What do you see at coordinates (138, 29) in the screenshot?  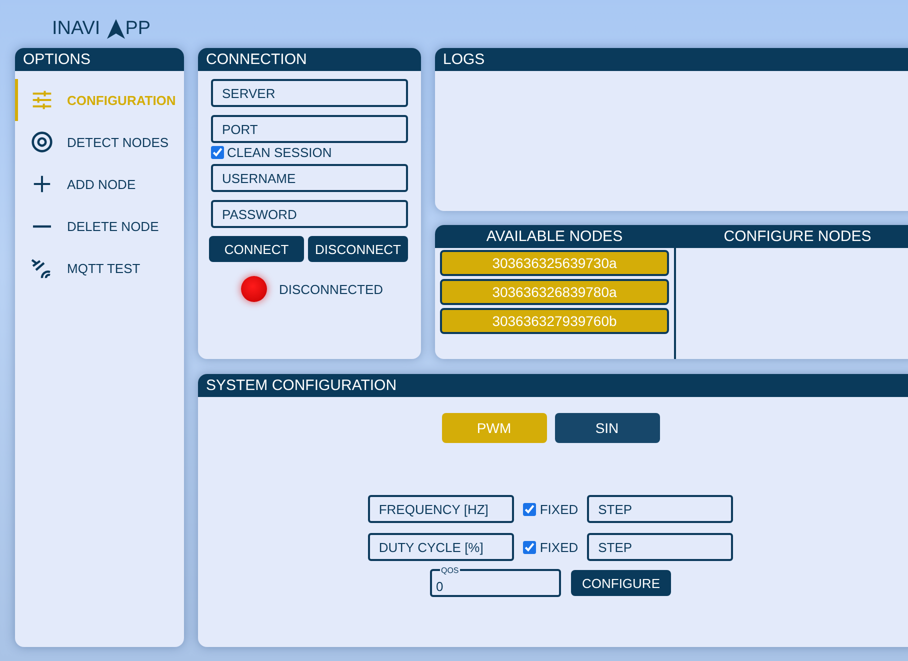 I see `app-title-suffix: PP` at bounding box center [138, 29].